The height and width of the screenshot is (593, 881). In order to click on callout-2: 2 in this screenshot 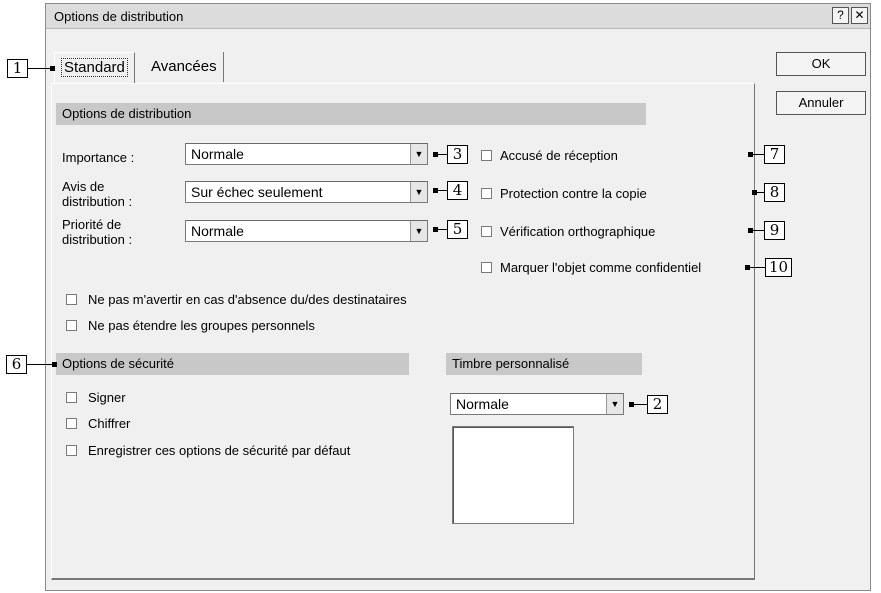, I will do `click(657, 404)`.